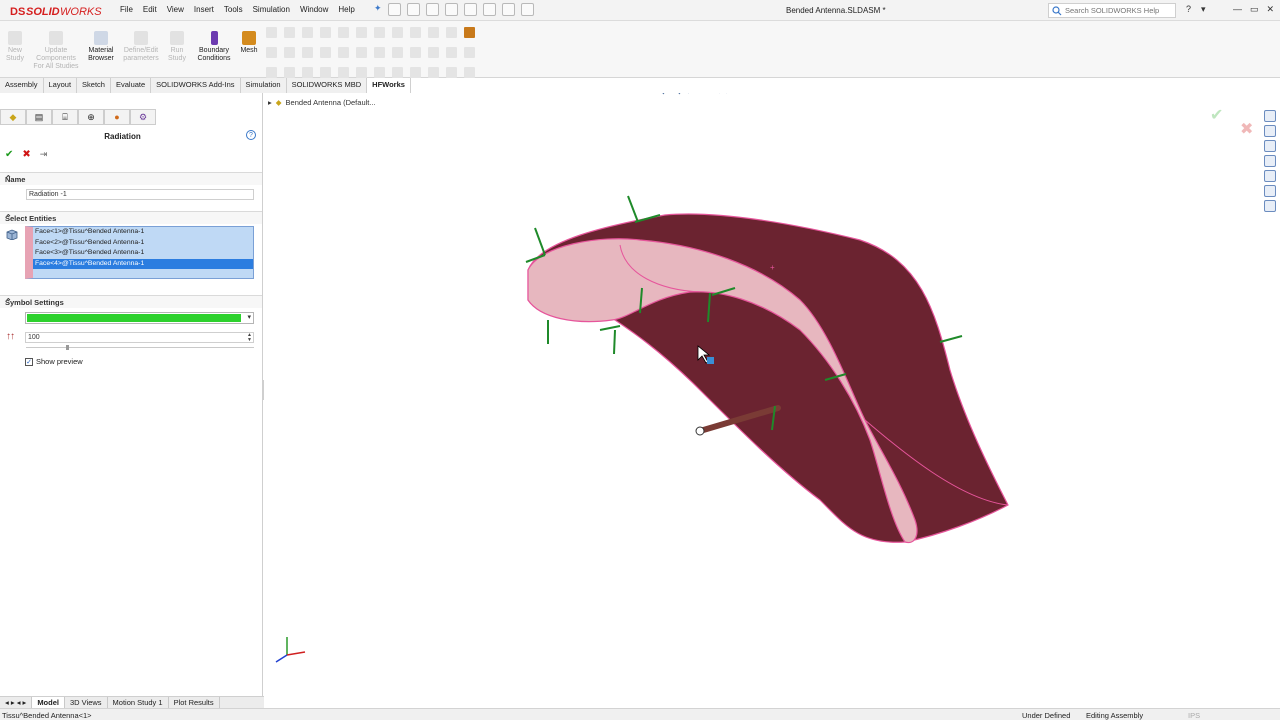 This screenshot has height=720, width=1280. Describe the element at coordinates (143, 117) in the screenshot. I see `hfworks-icon: ⚙` at that location.